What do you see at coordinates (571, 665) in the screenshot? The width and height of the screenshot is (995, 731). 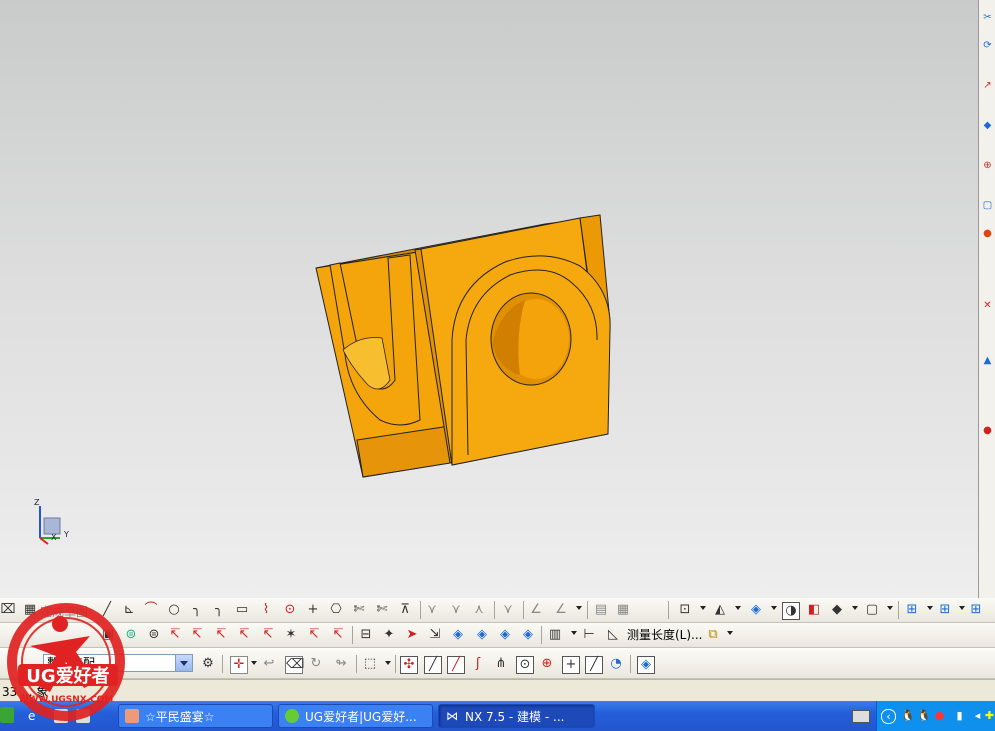 I see `snap-existing-icon: +` at bounding box center [571, 665].